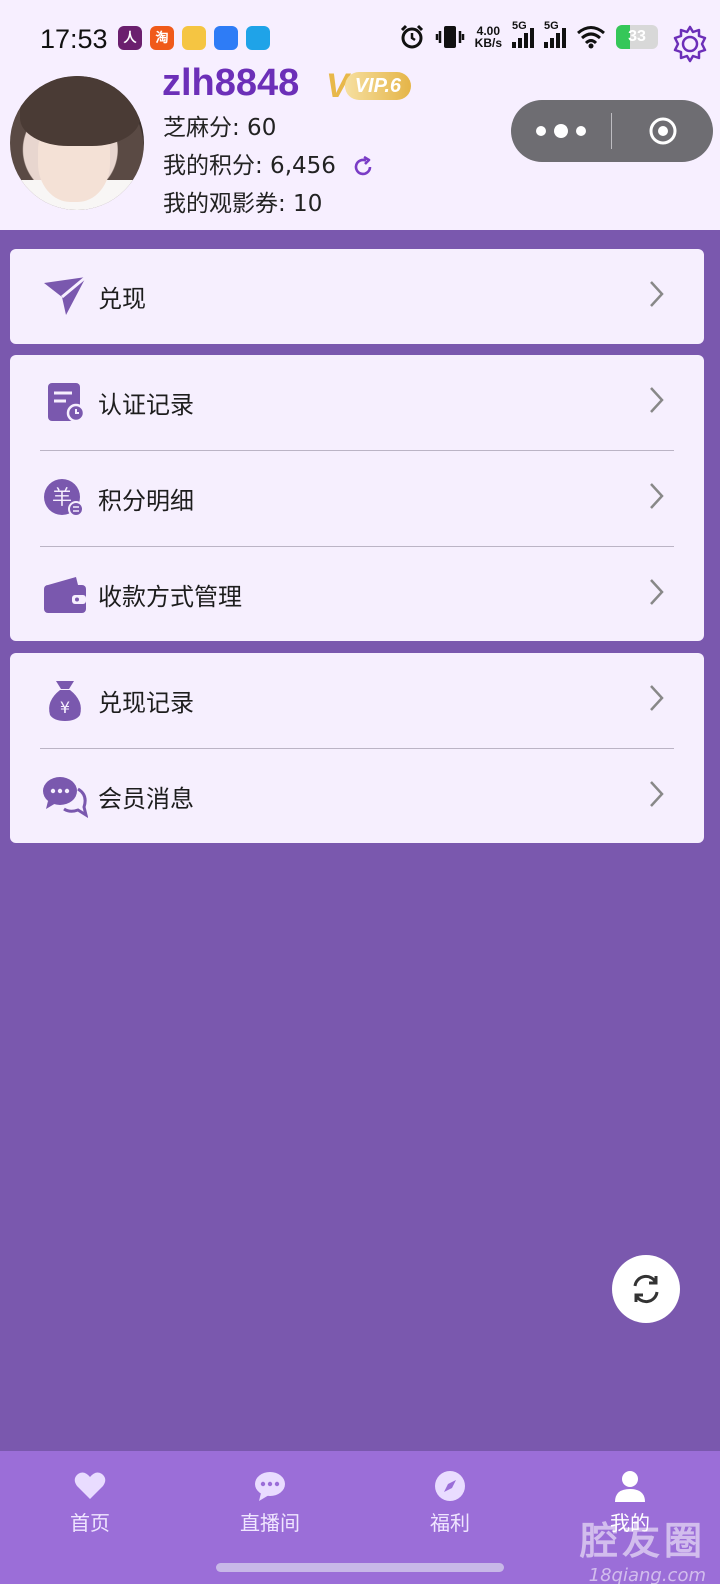  What do you see at coordinates (357, 796) in the screenshot?
I see `menu-item-member-messages: 会员消息` at bounding box center [357, 796].